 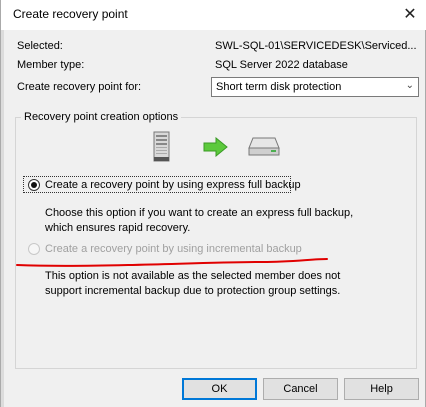 I want to click on express-backup-radio, so click(x=34, y=185).